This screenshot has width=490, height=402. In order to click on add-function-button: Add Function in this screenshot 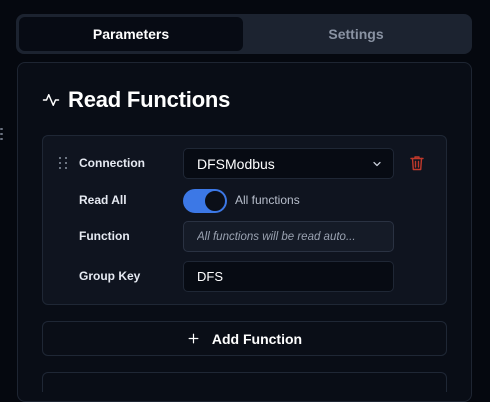, I will do `click(244, 338)`.